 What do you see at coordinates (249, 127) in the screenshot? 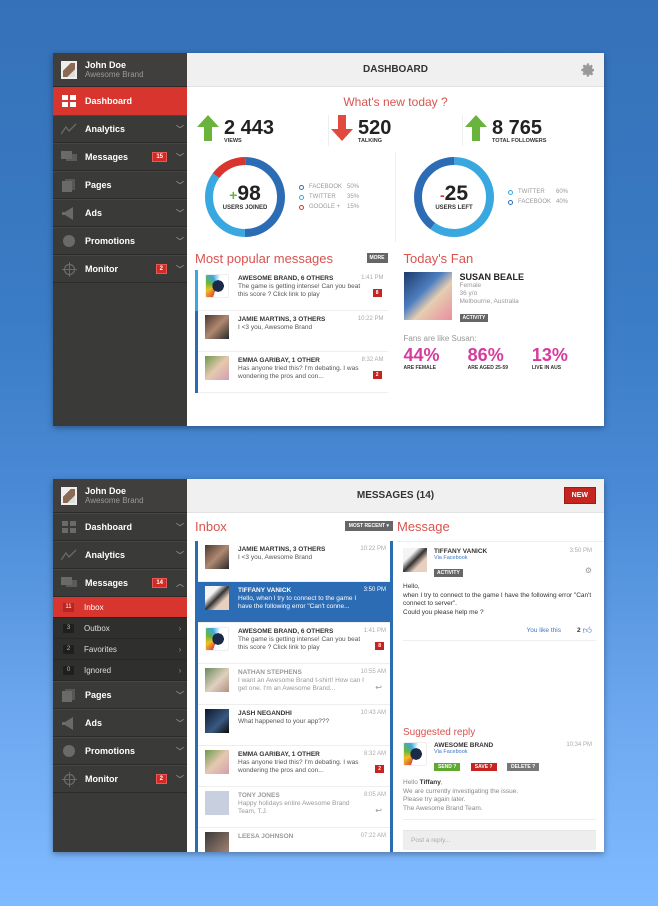
I see `stat-value: 2 443` at bounding box center [249, 127].